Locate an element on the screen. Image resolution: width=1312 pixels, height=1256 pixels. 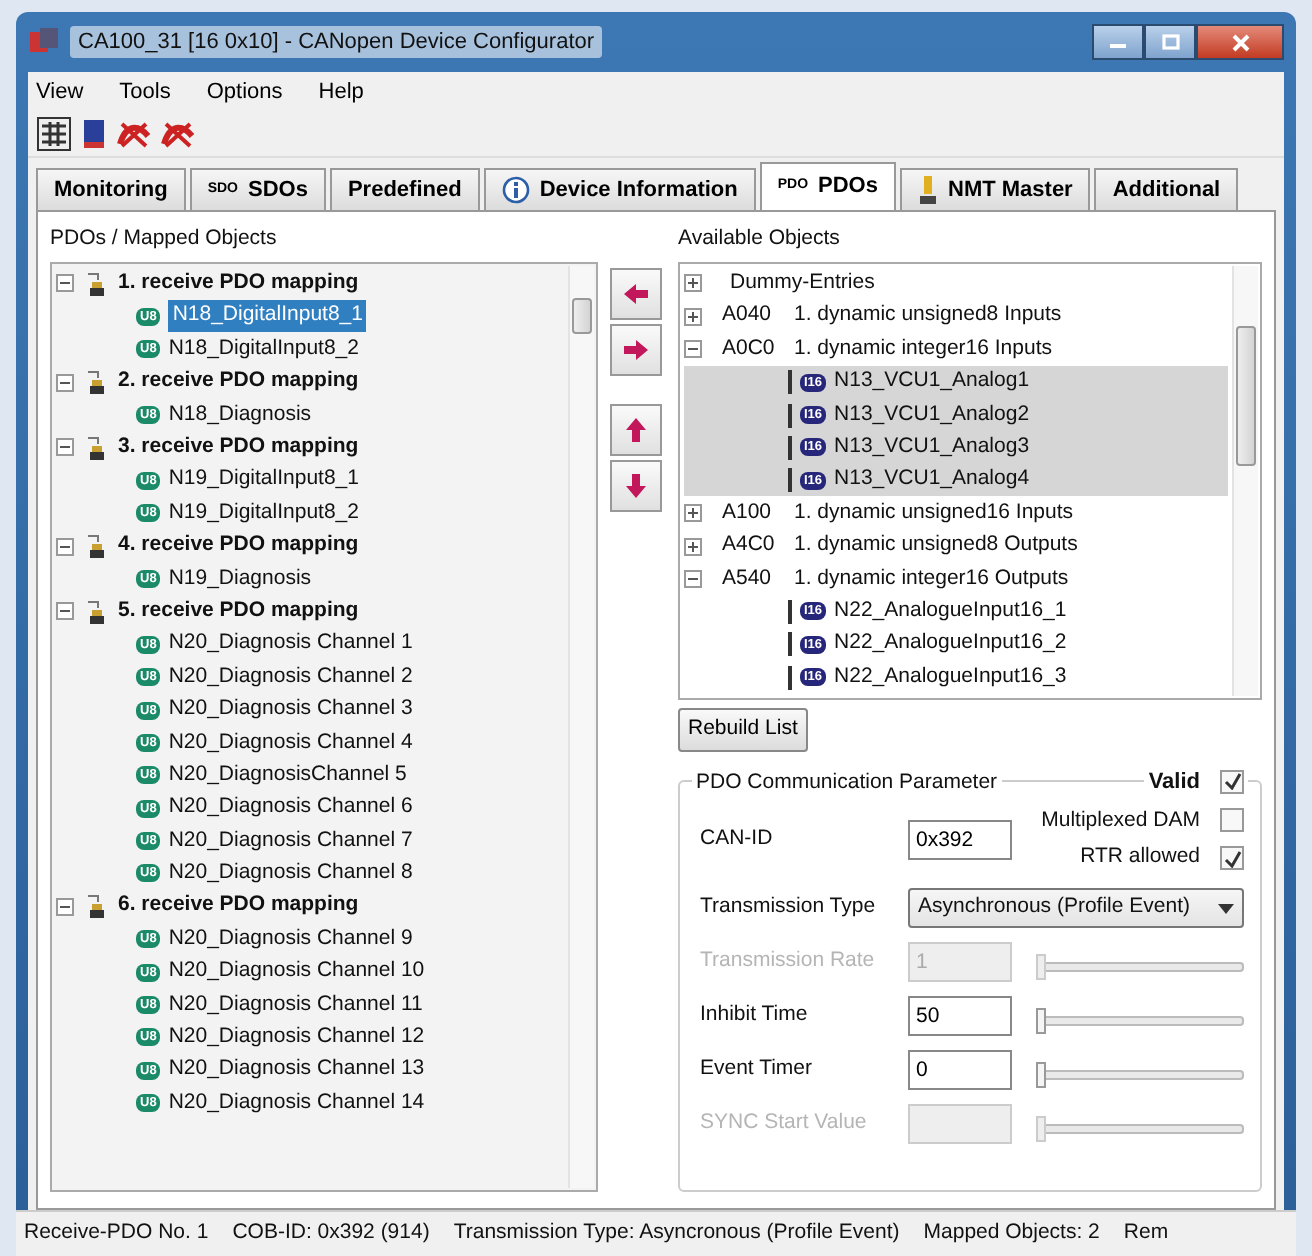
tab: Additional is located at coordinates (1166, 189).